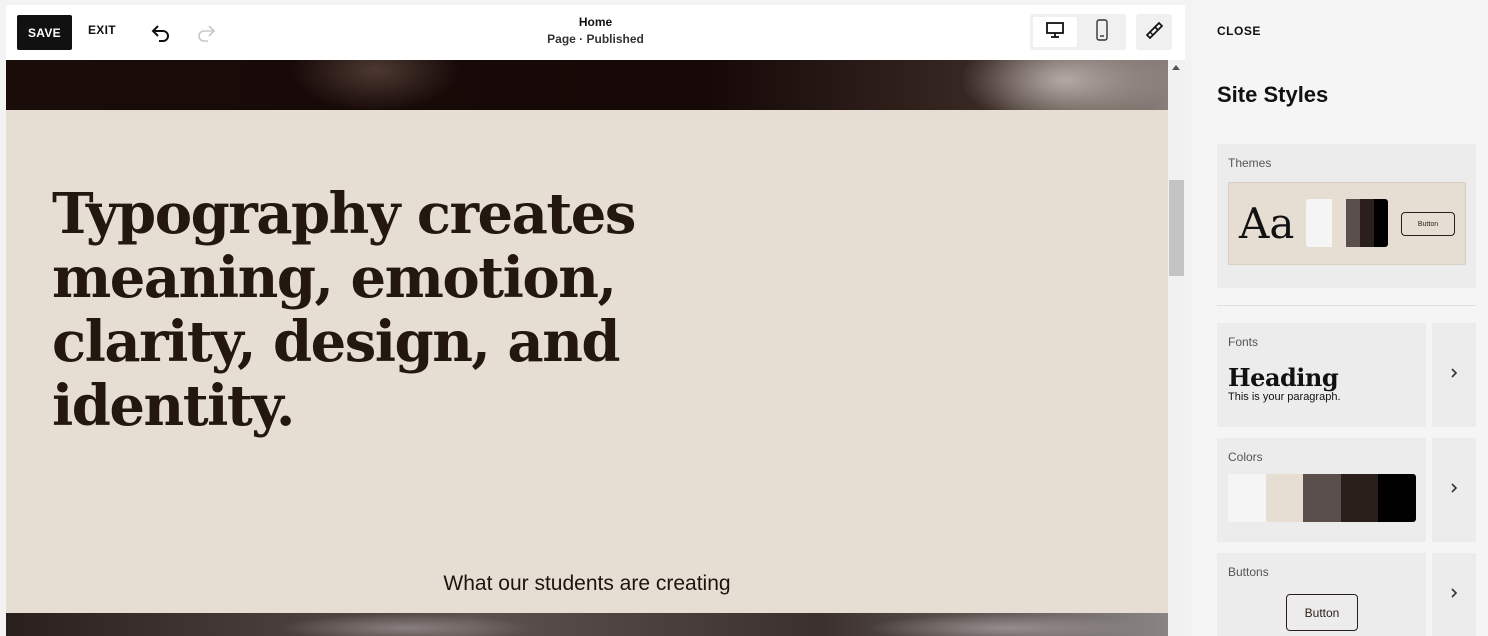  Describe the element at coordinates (587, 624) in the screenshot. I see `gallery-image-strip` at that location.